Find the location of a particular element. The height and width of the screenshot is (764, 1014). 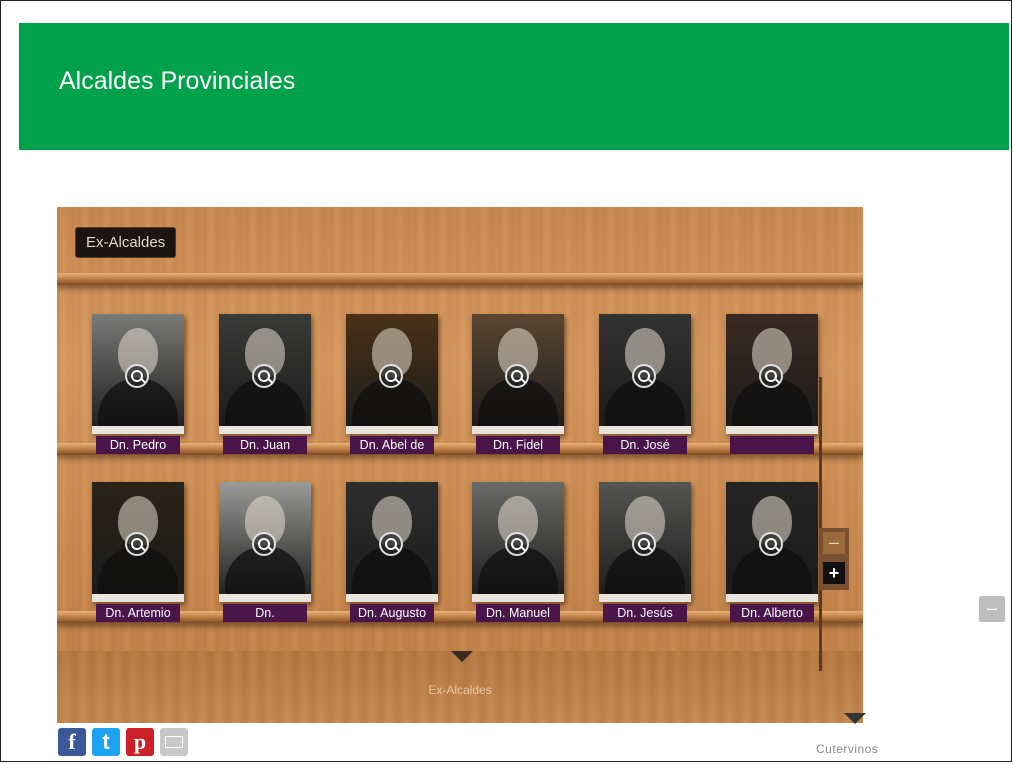

pinterest-share-icon: p is located at coordinates (140, 742).